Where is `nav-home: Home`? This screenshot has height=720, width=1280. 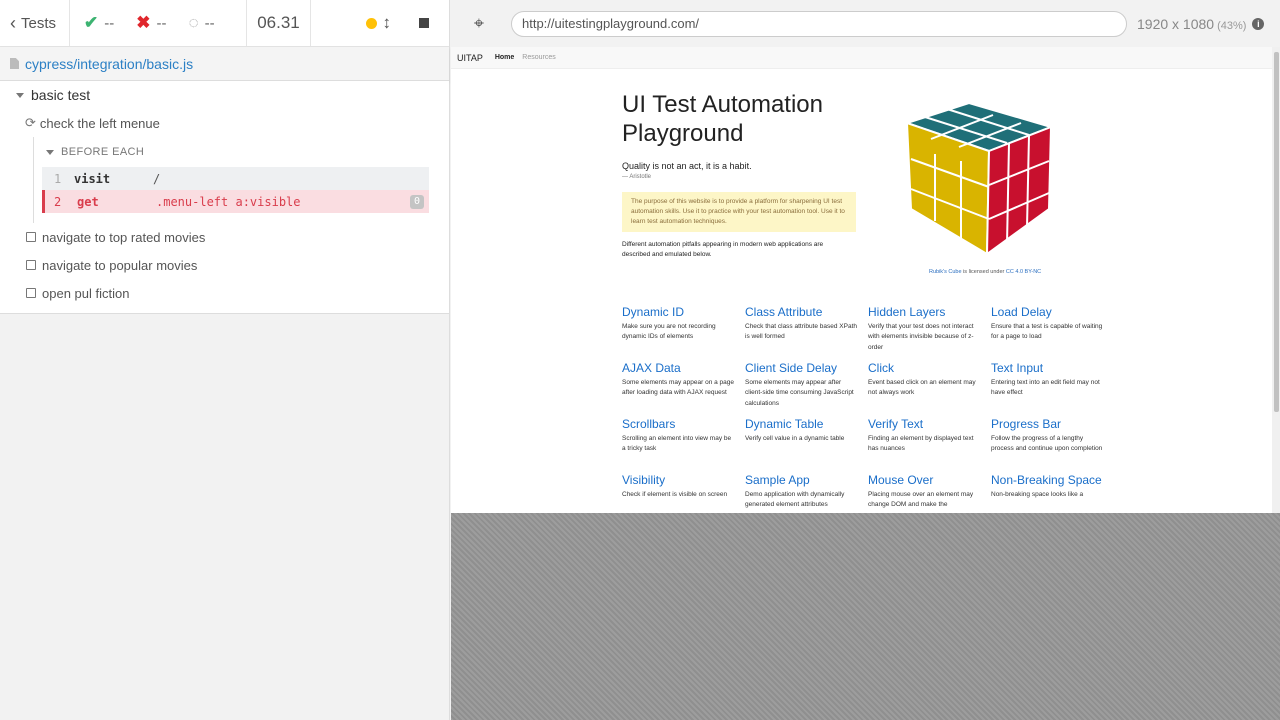
nav-home: Home is located at coordinates (504, 57).